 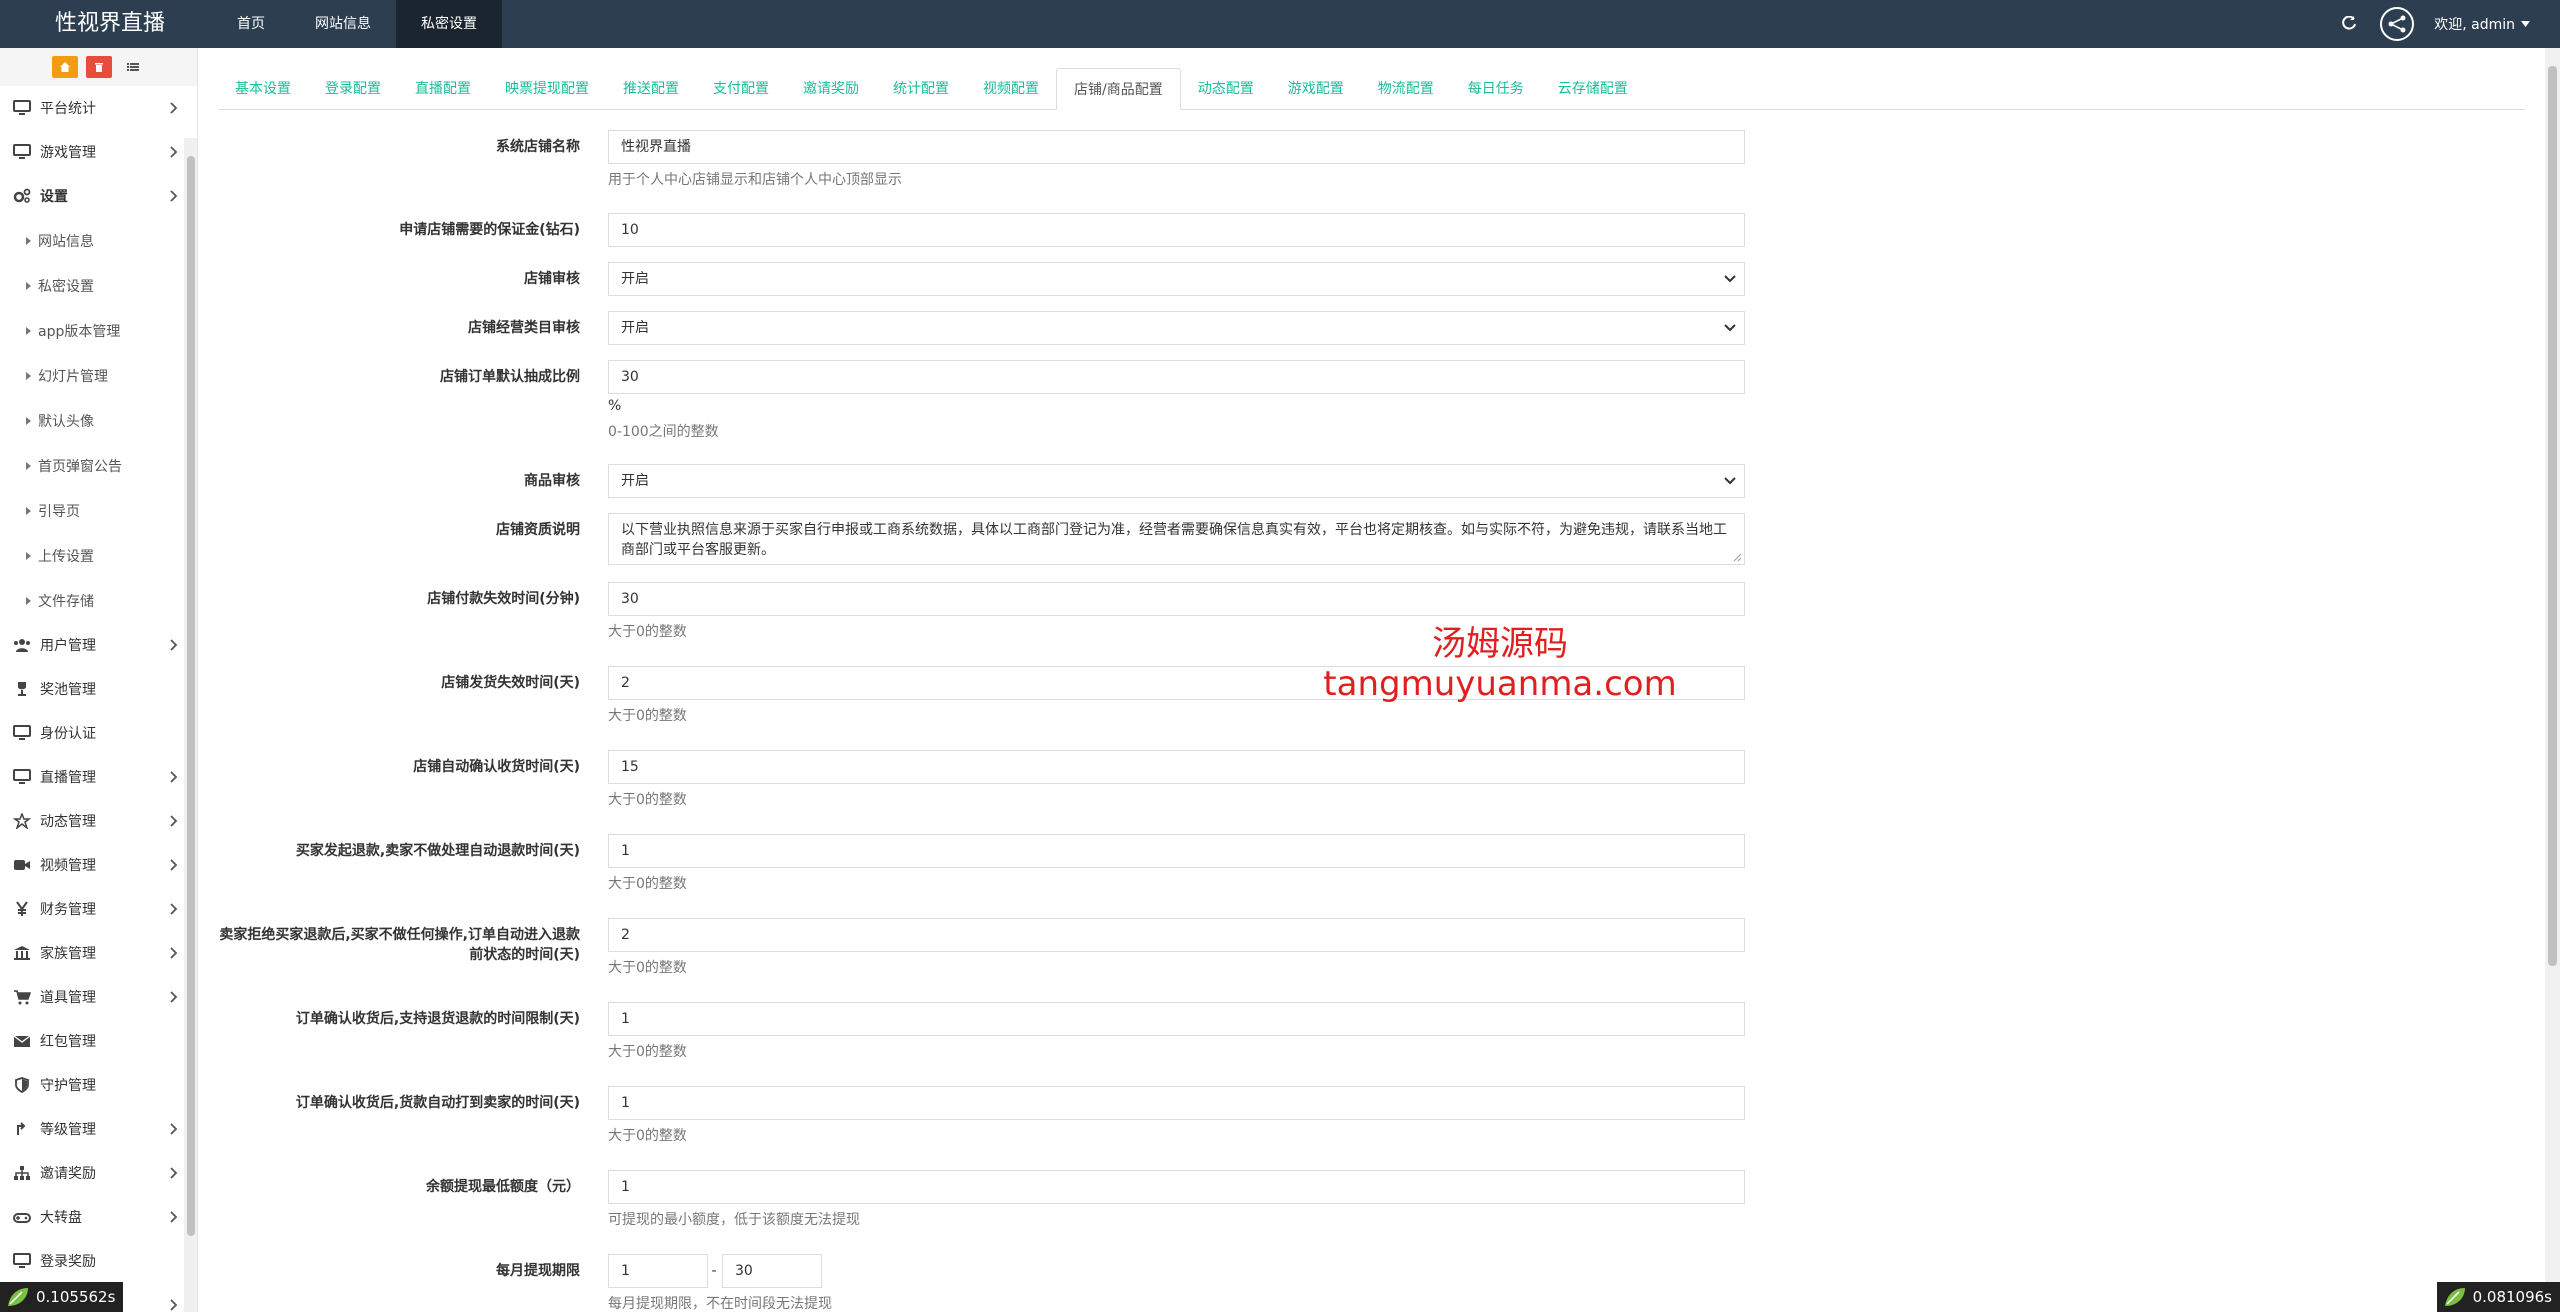 I want to click on sidebar-subitem-label: 引导页, so click(x=59, y=511).